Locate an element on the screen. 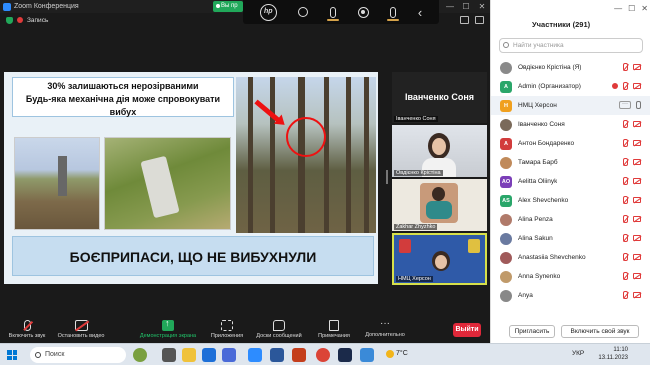 The height and width of the screenshot is (365, 650). whiteboards-button: Доски сообщений is located at coordinates (279, 329).